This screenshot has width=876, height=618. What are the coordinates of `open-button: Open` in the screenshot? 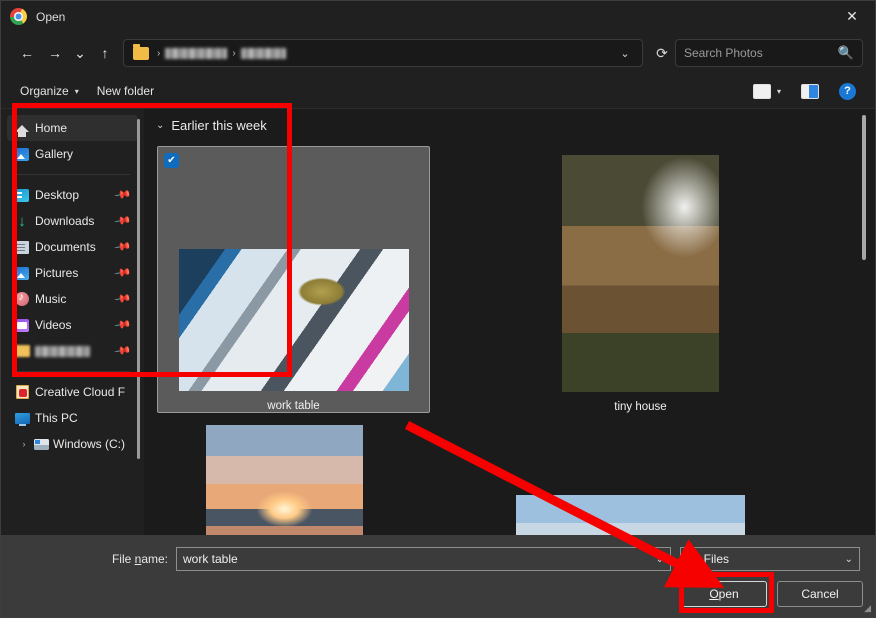 It's located at (724, 594).